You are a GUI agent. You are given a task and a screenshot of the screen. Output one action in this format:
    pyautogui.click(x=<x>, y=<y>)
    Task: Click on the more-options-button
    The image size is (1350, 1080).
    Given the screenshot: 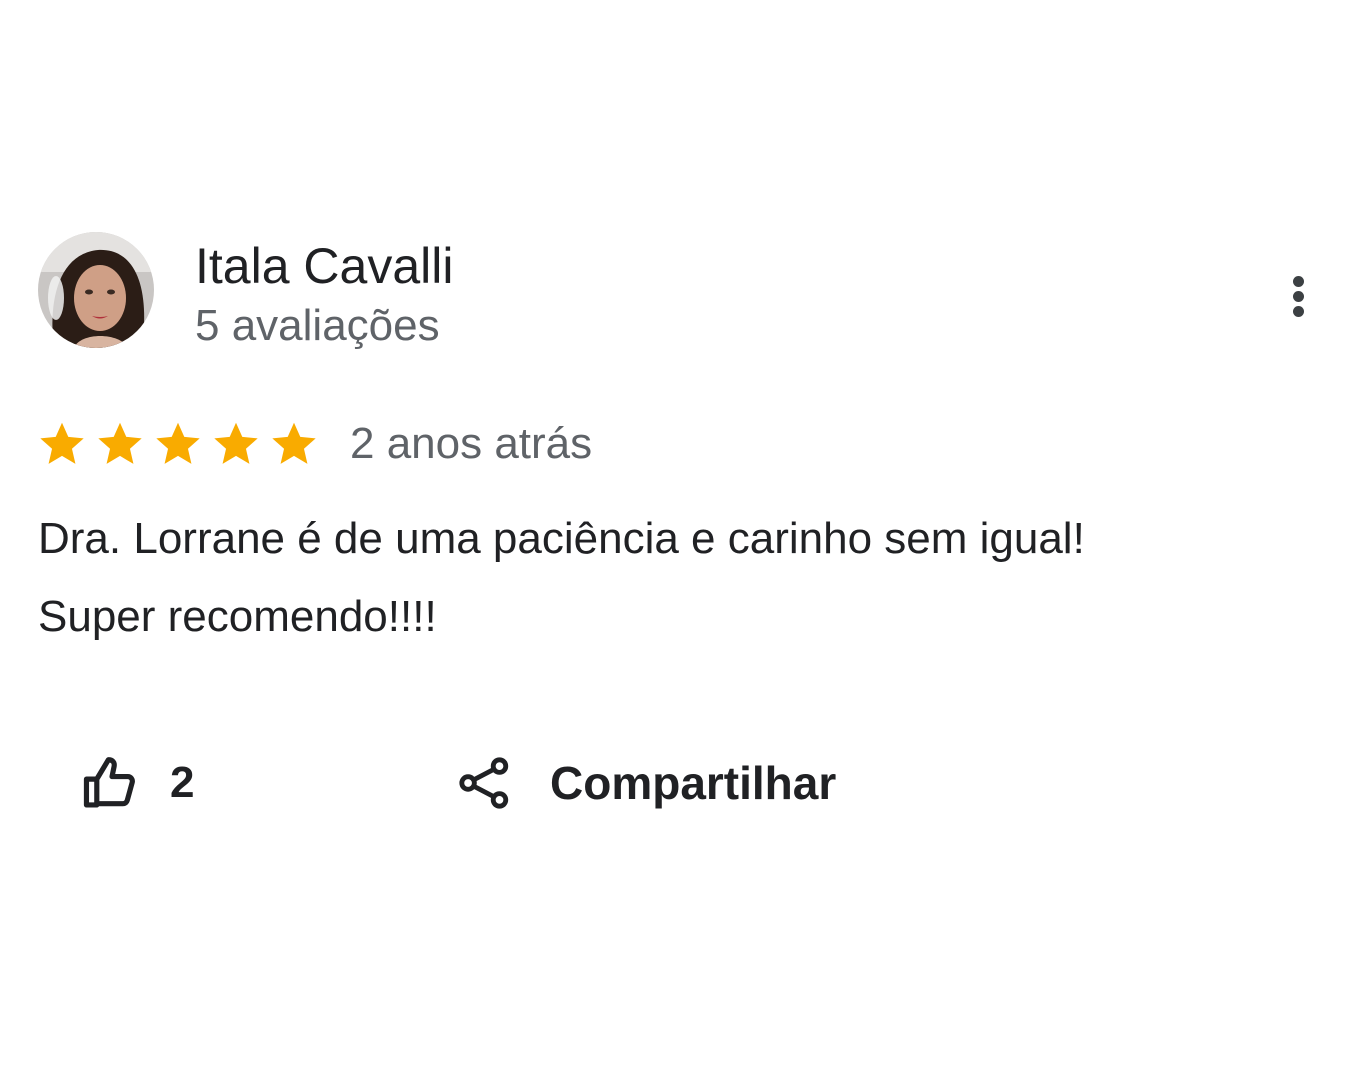 What is the action you would take?
    pyautogui.click(x=1298, y=296)
    